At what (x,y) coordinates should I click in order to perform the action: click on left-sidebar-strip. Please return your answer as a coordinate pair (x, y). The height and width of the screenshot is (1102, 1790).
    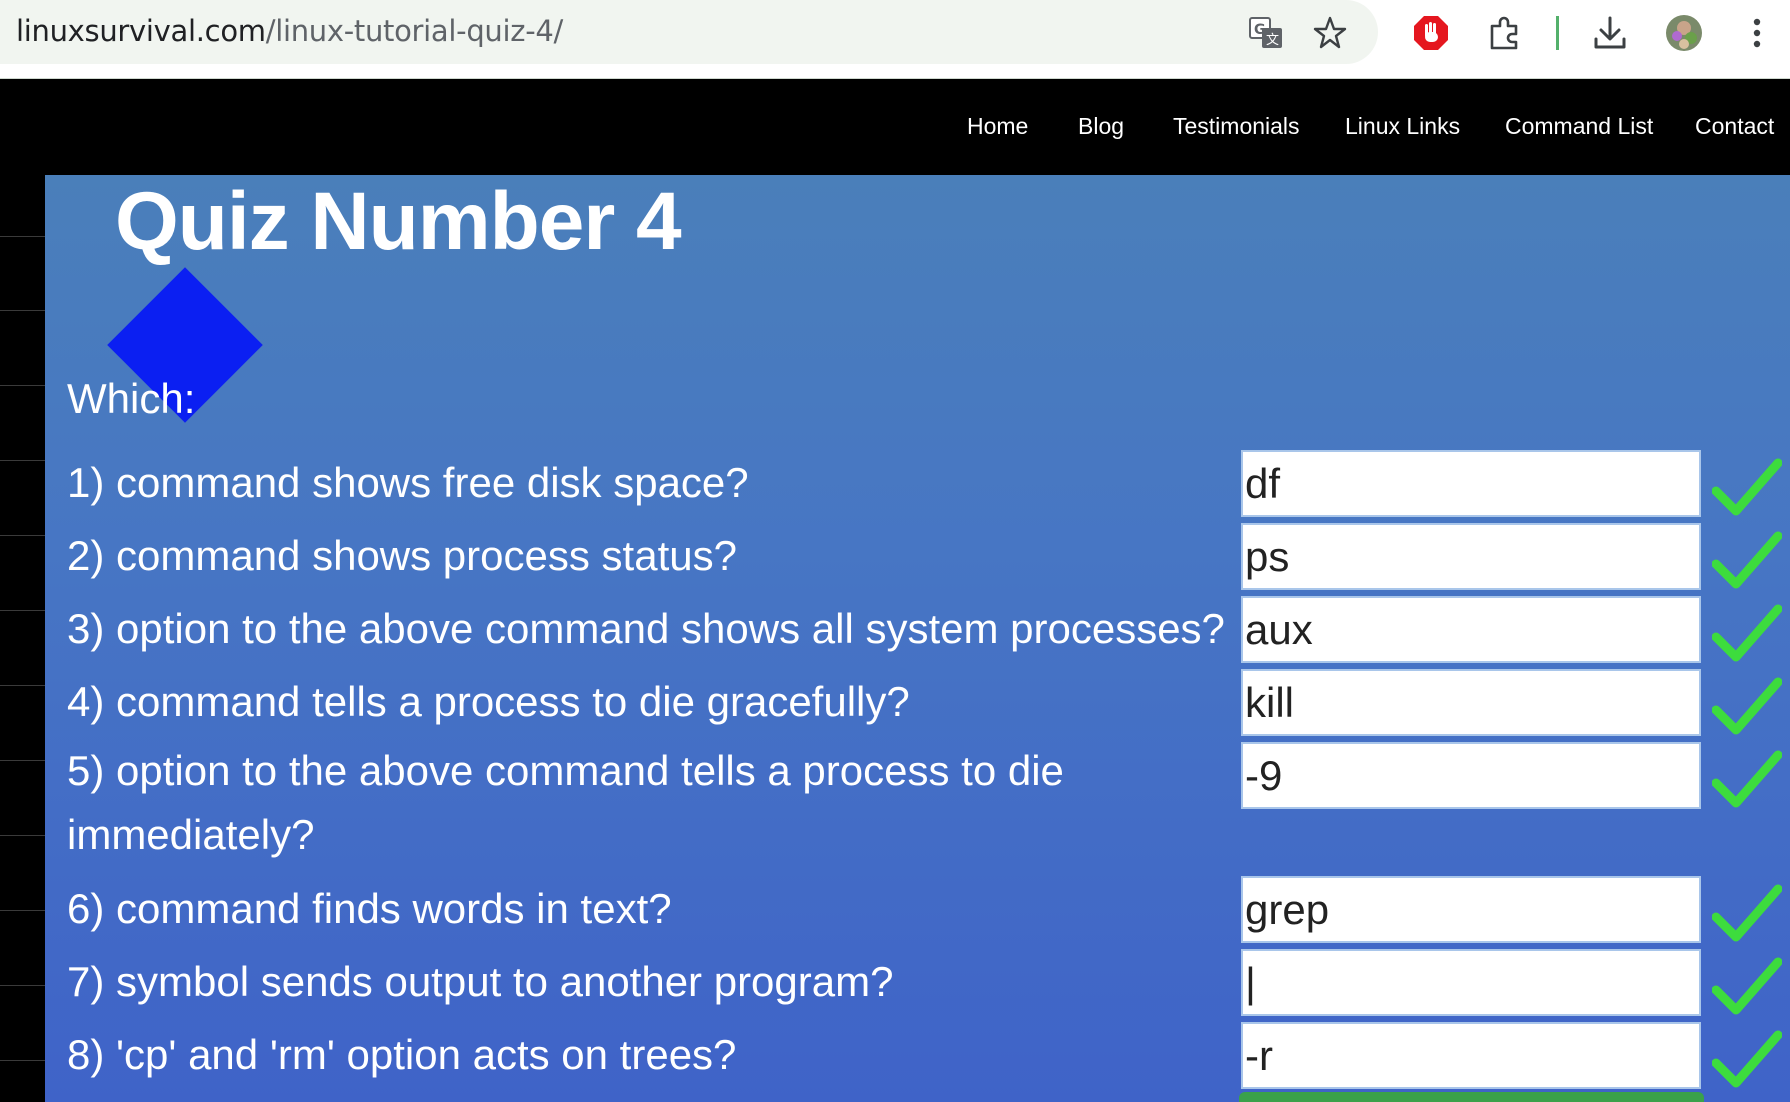
    Looking at the image, I should click on (22, 638).